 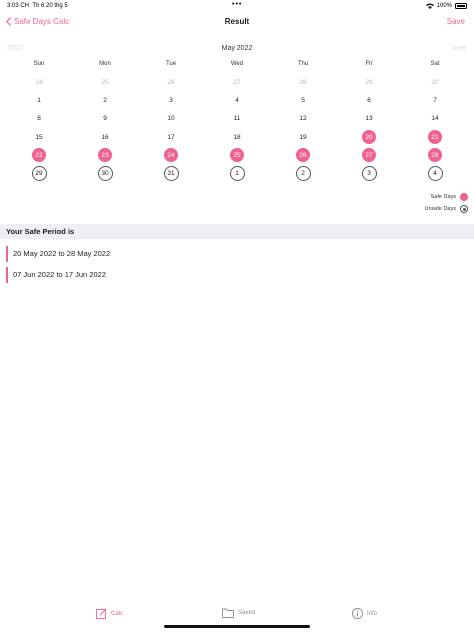 I want to click on calendar-day-number: 8, so click(x=39, y=119).